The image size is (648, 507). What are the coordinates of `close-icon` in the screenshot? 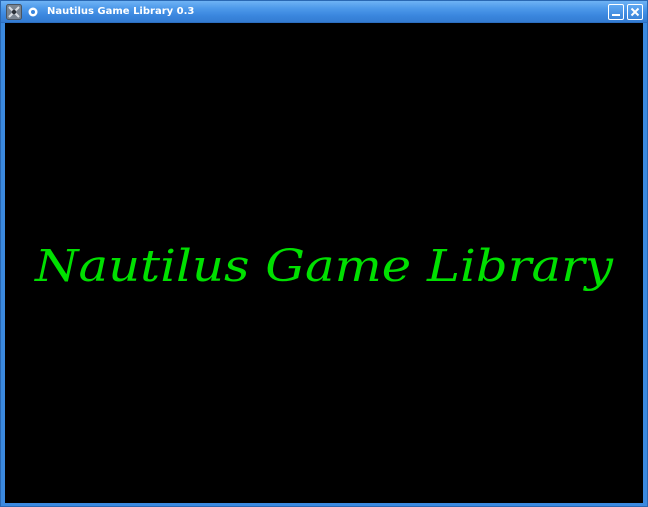 It's located at (635, 12).